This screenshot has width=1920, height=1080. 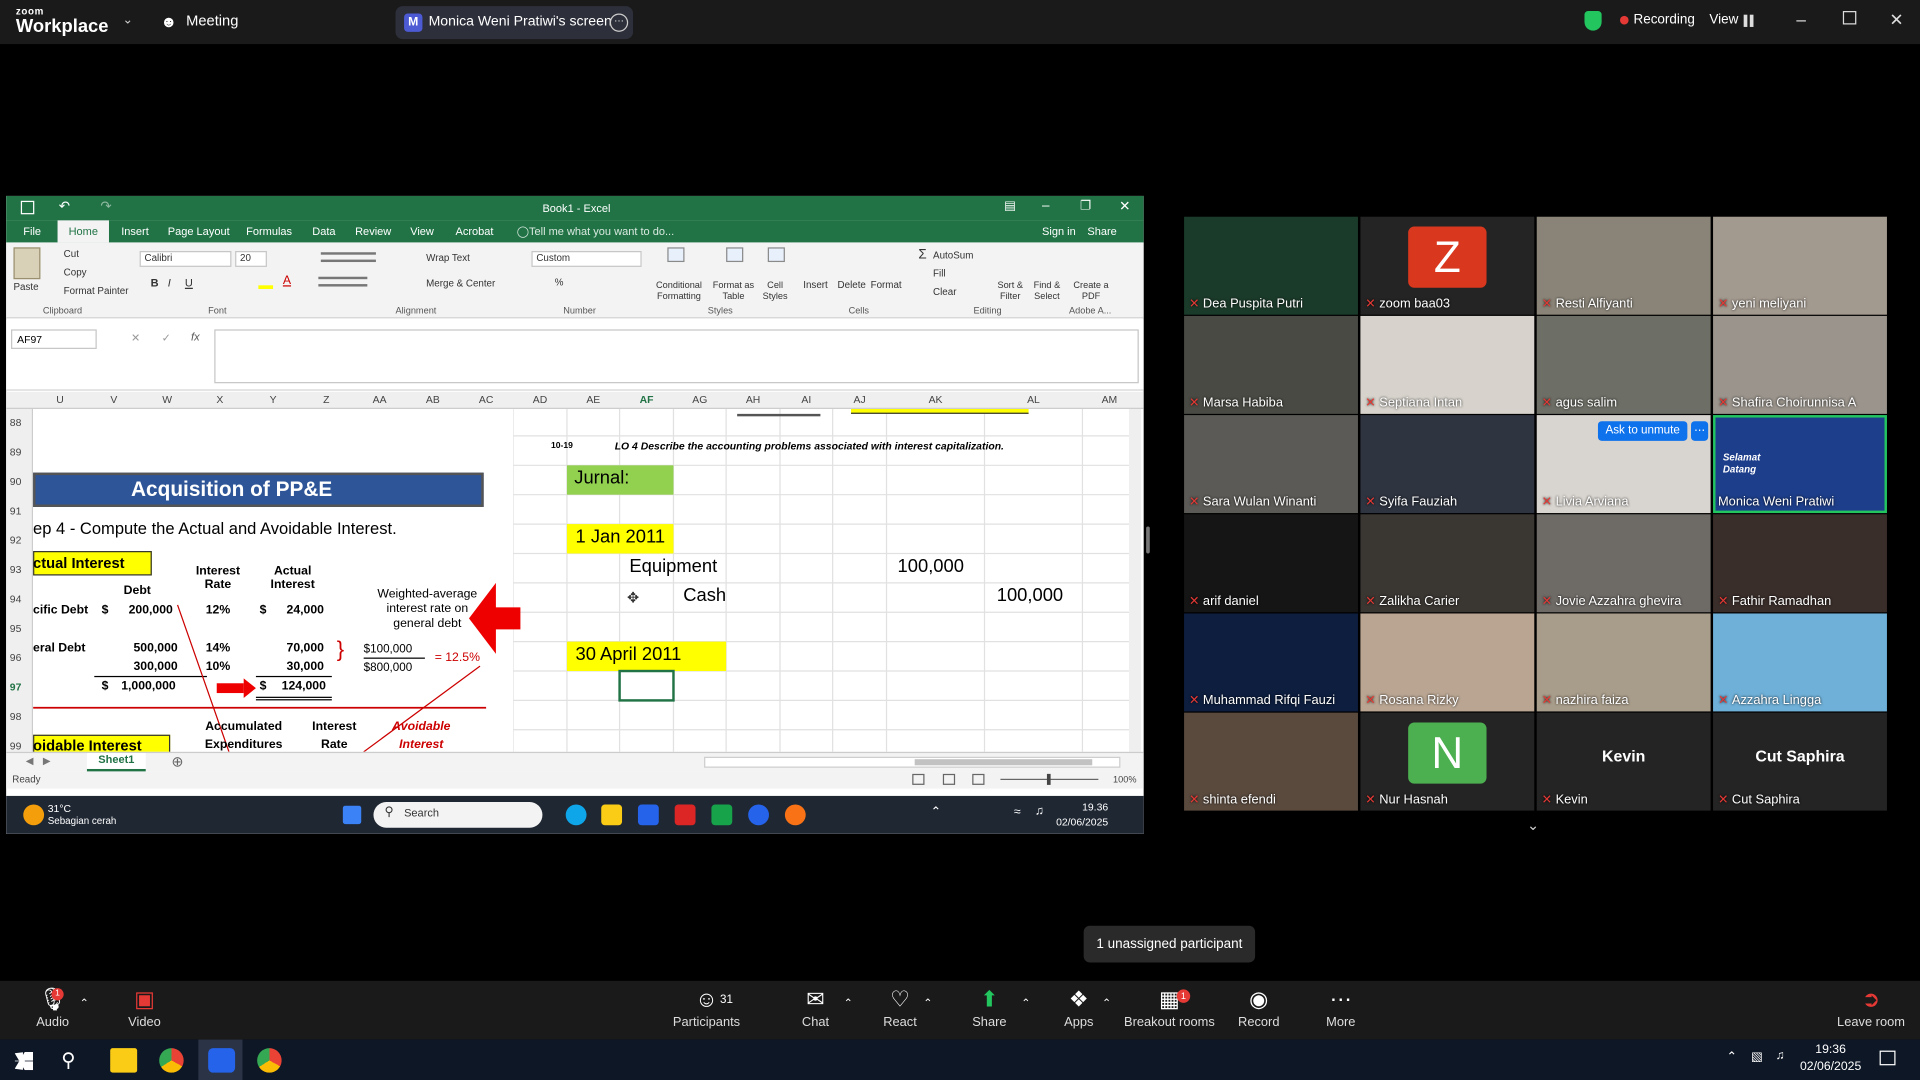 I want to click on create-pdf-button: Create a PDF, so click(x=1091, y=290).